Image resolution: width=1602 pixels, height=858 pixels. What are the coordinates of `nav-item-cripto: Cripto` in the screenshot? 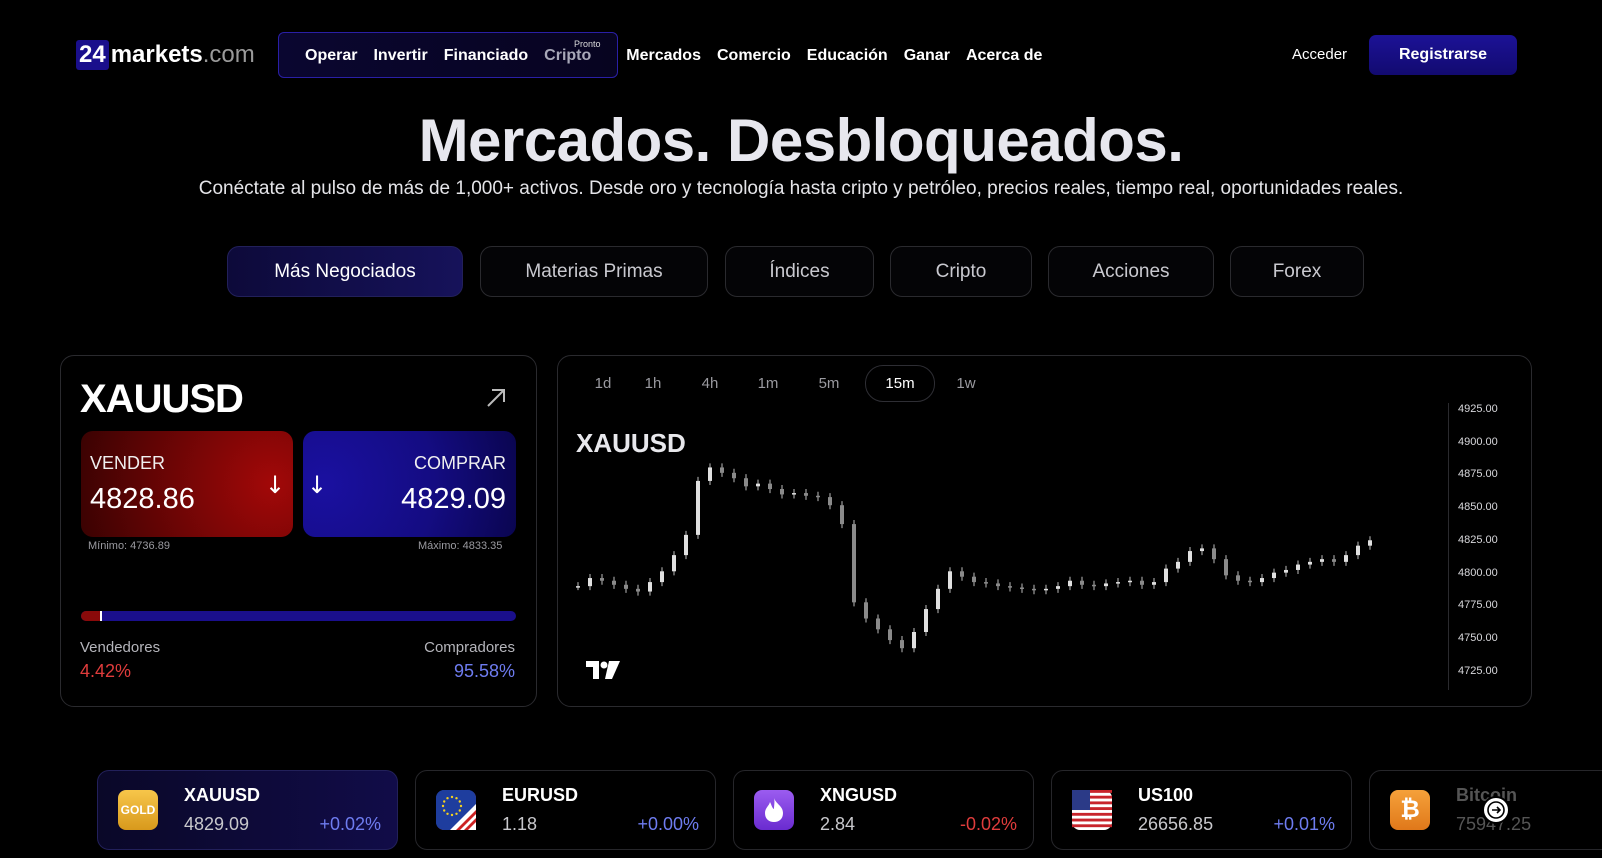 It's located at (567, 56).